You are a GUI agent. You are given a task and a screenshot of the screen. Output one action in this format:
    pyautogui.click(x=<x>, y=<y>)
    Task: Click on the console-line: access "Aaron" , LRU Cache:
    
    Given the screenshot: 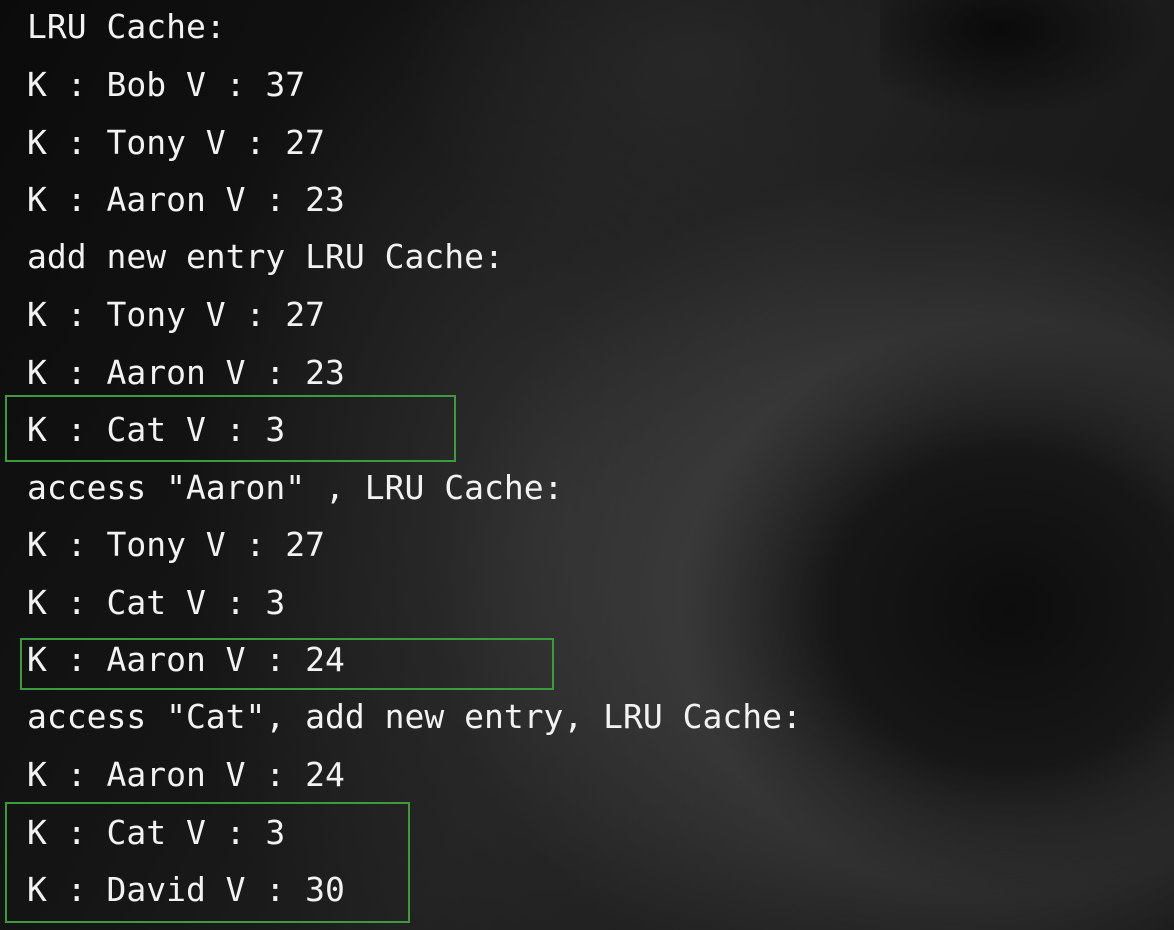 What is the action you would take?
    pyautogui.click(x=295, y=487)
    